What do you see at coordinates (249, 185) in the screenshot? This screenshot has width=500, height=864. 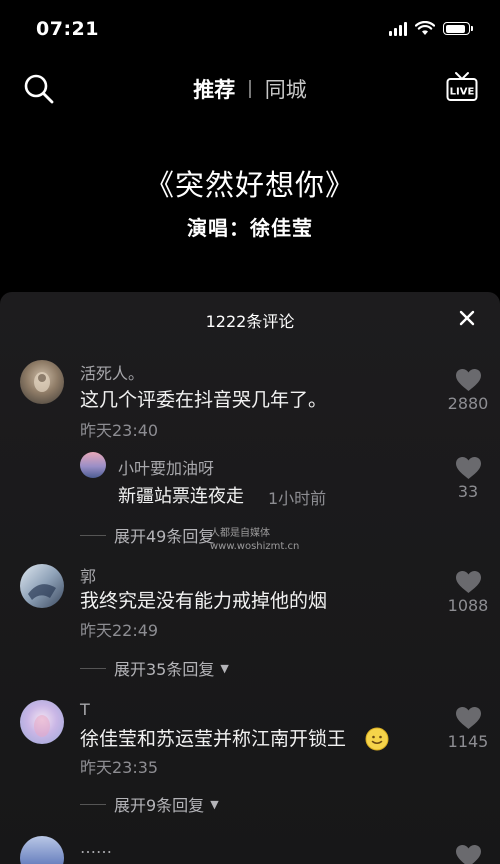 I see `song-title: 《突然好想你》` at bounding box center [249, 185].